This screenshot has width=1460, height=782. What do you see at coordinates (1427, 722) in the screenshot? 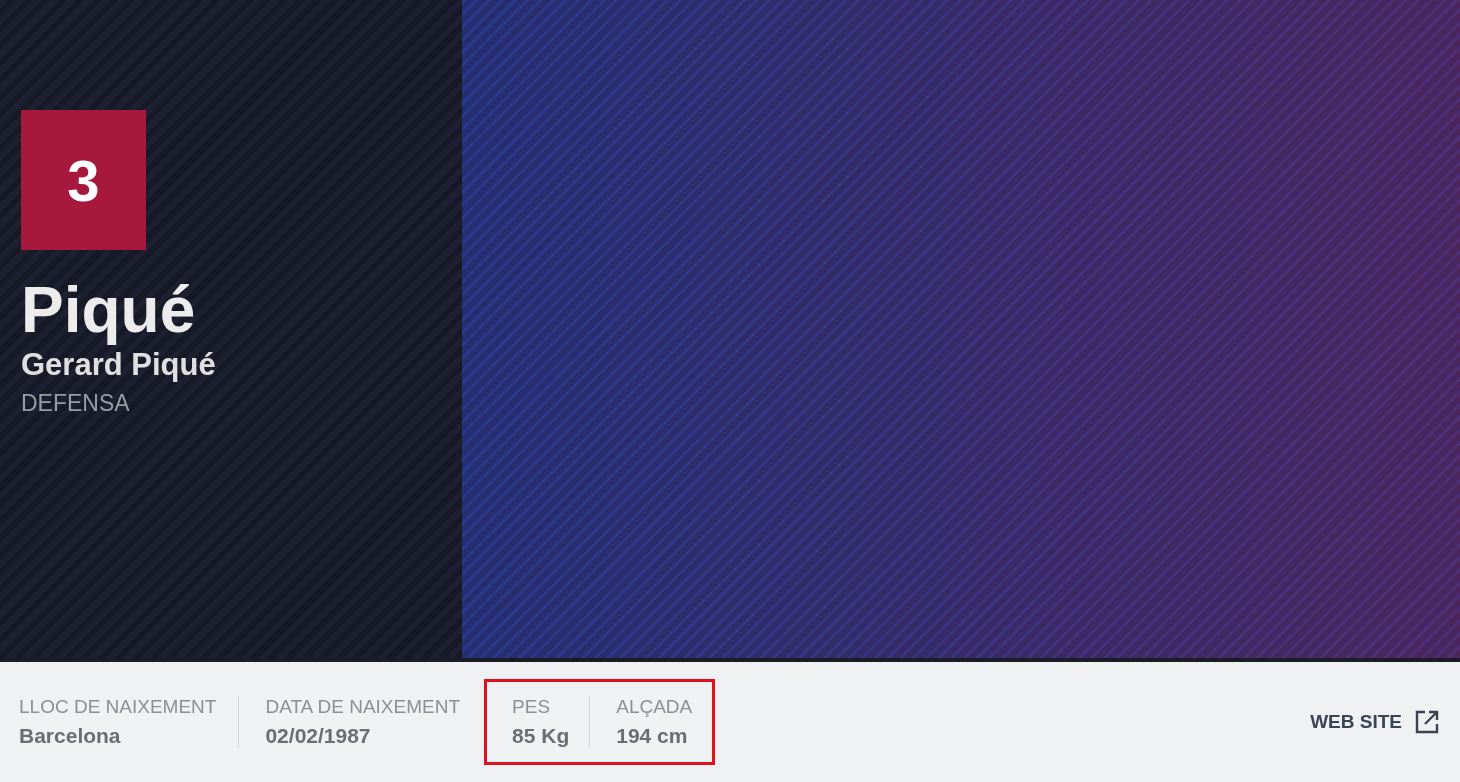
I see `external-link-icon` at bounding box center [1427, 722].